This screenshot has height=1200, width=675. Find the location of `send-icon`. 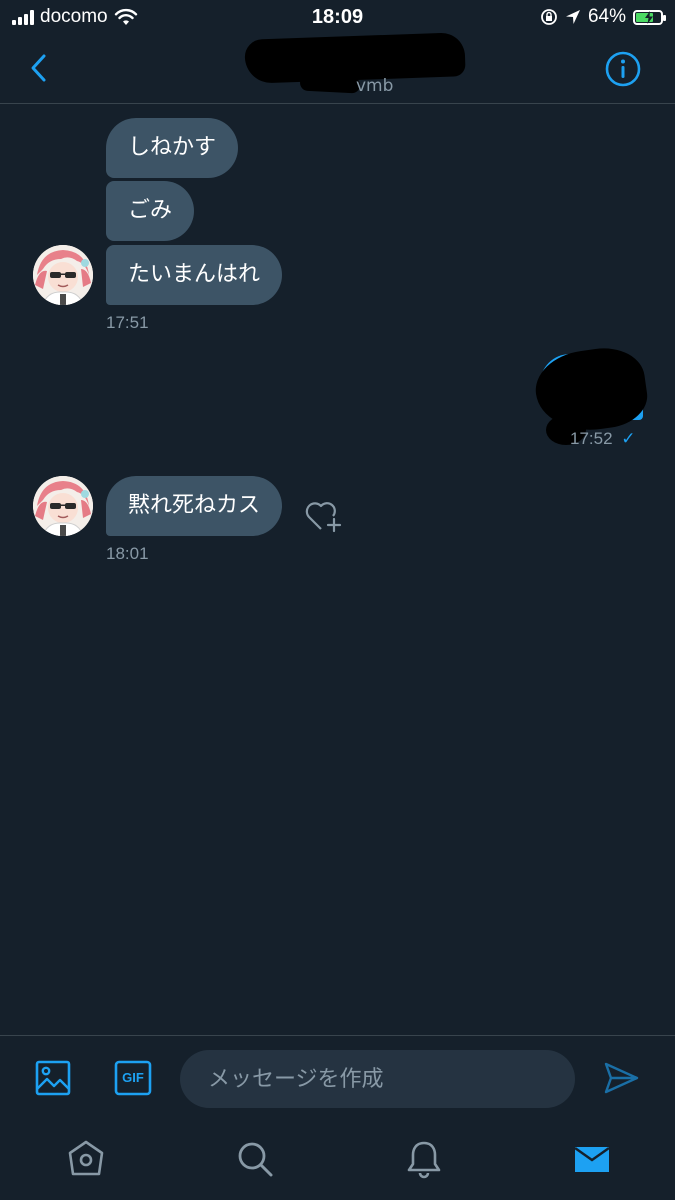

send-icon is located at coordinates (621, 1078).